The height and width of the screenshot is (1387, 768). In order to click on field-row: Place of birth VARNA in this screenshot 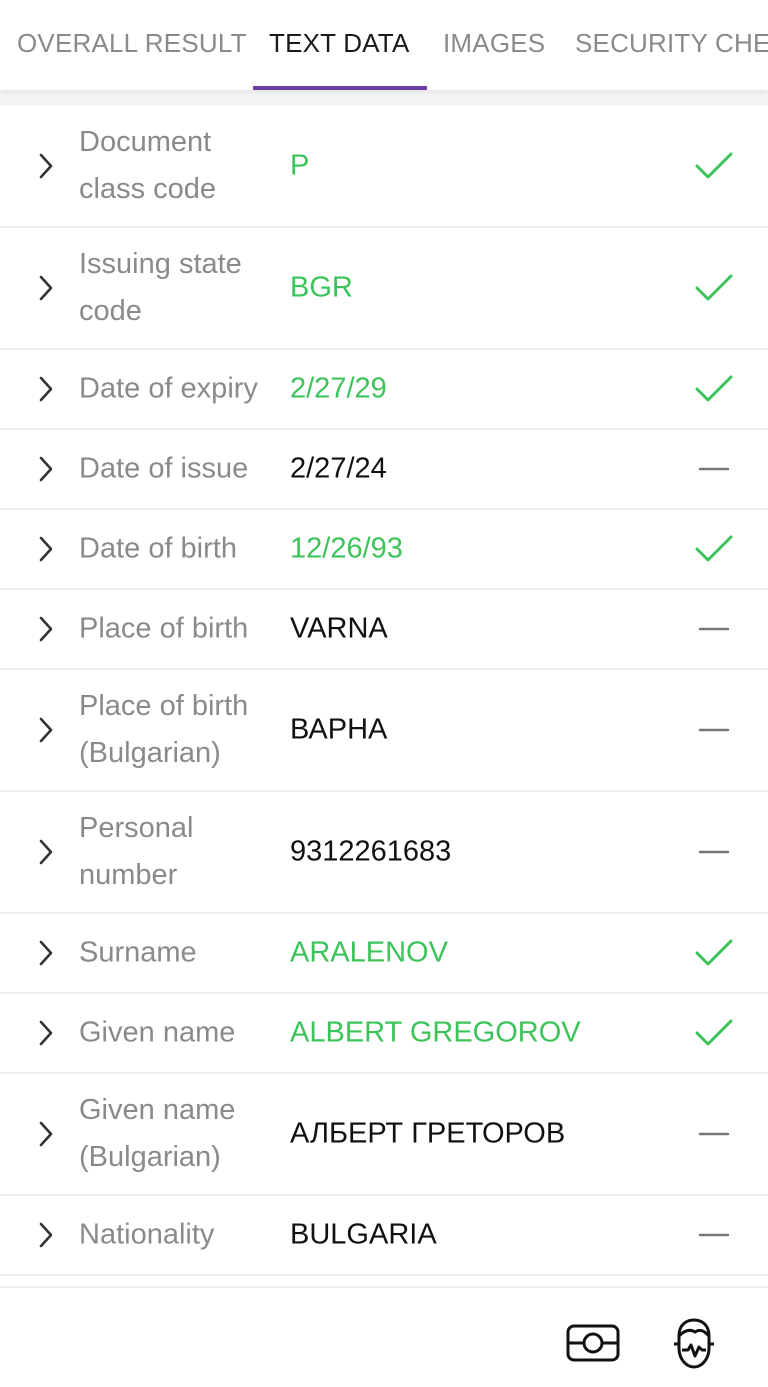, I will do `click(384, 630)`.